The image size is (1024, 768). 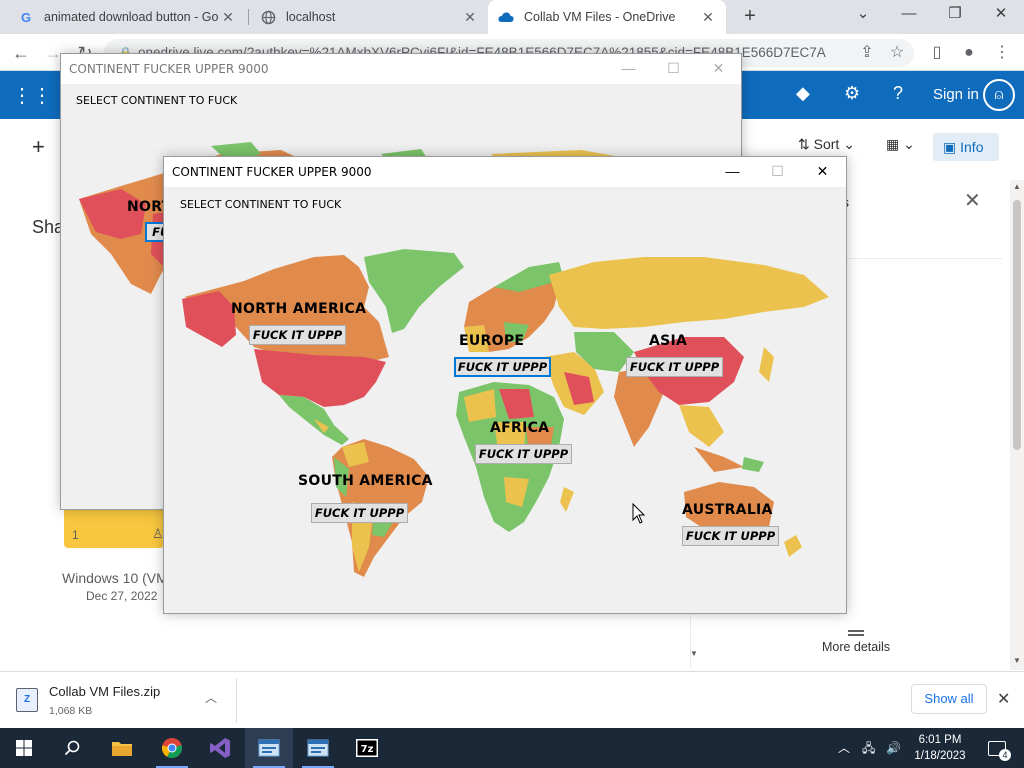 I want to click on windows-start-icon, so click(x=24, y=748).